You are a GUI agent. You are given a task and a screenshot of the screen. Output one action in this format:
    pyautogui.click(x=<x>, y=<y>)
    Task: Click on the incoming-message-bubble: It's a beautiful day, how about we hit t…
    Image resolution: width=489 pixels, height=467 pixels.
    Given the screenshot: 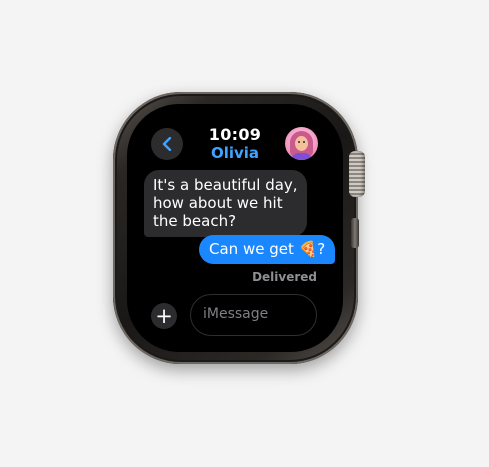 What is the action you would take?
    pyautogui.click(x=225, y=203)
    